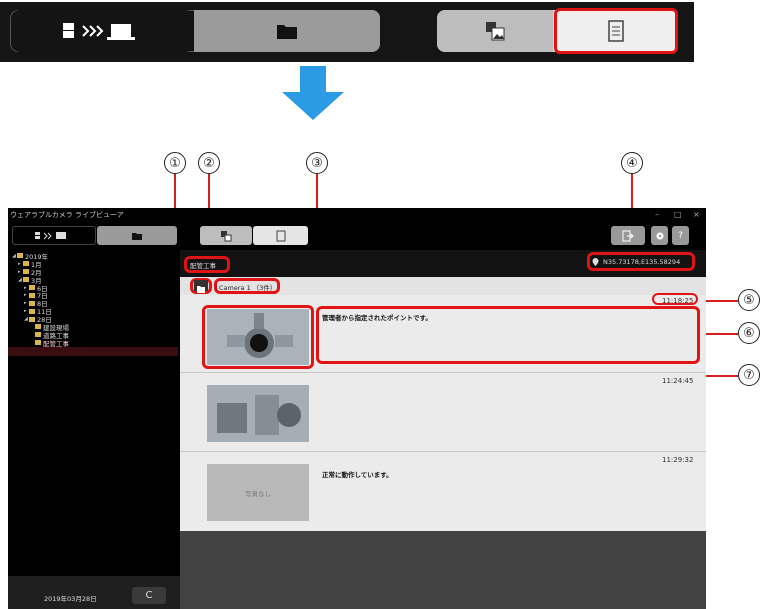 The width and height of the screenshot is (768, 609). I want to click on tree-item: ◢ 28日, so click(94, 319).